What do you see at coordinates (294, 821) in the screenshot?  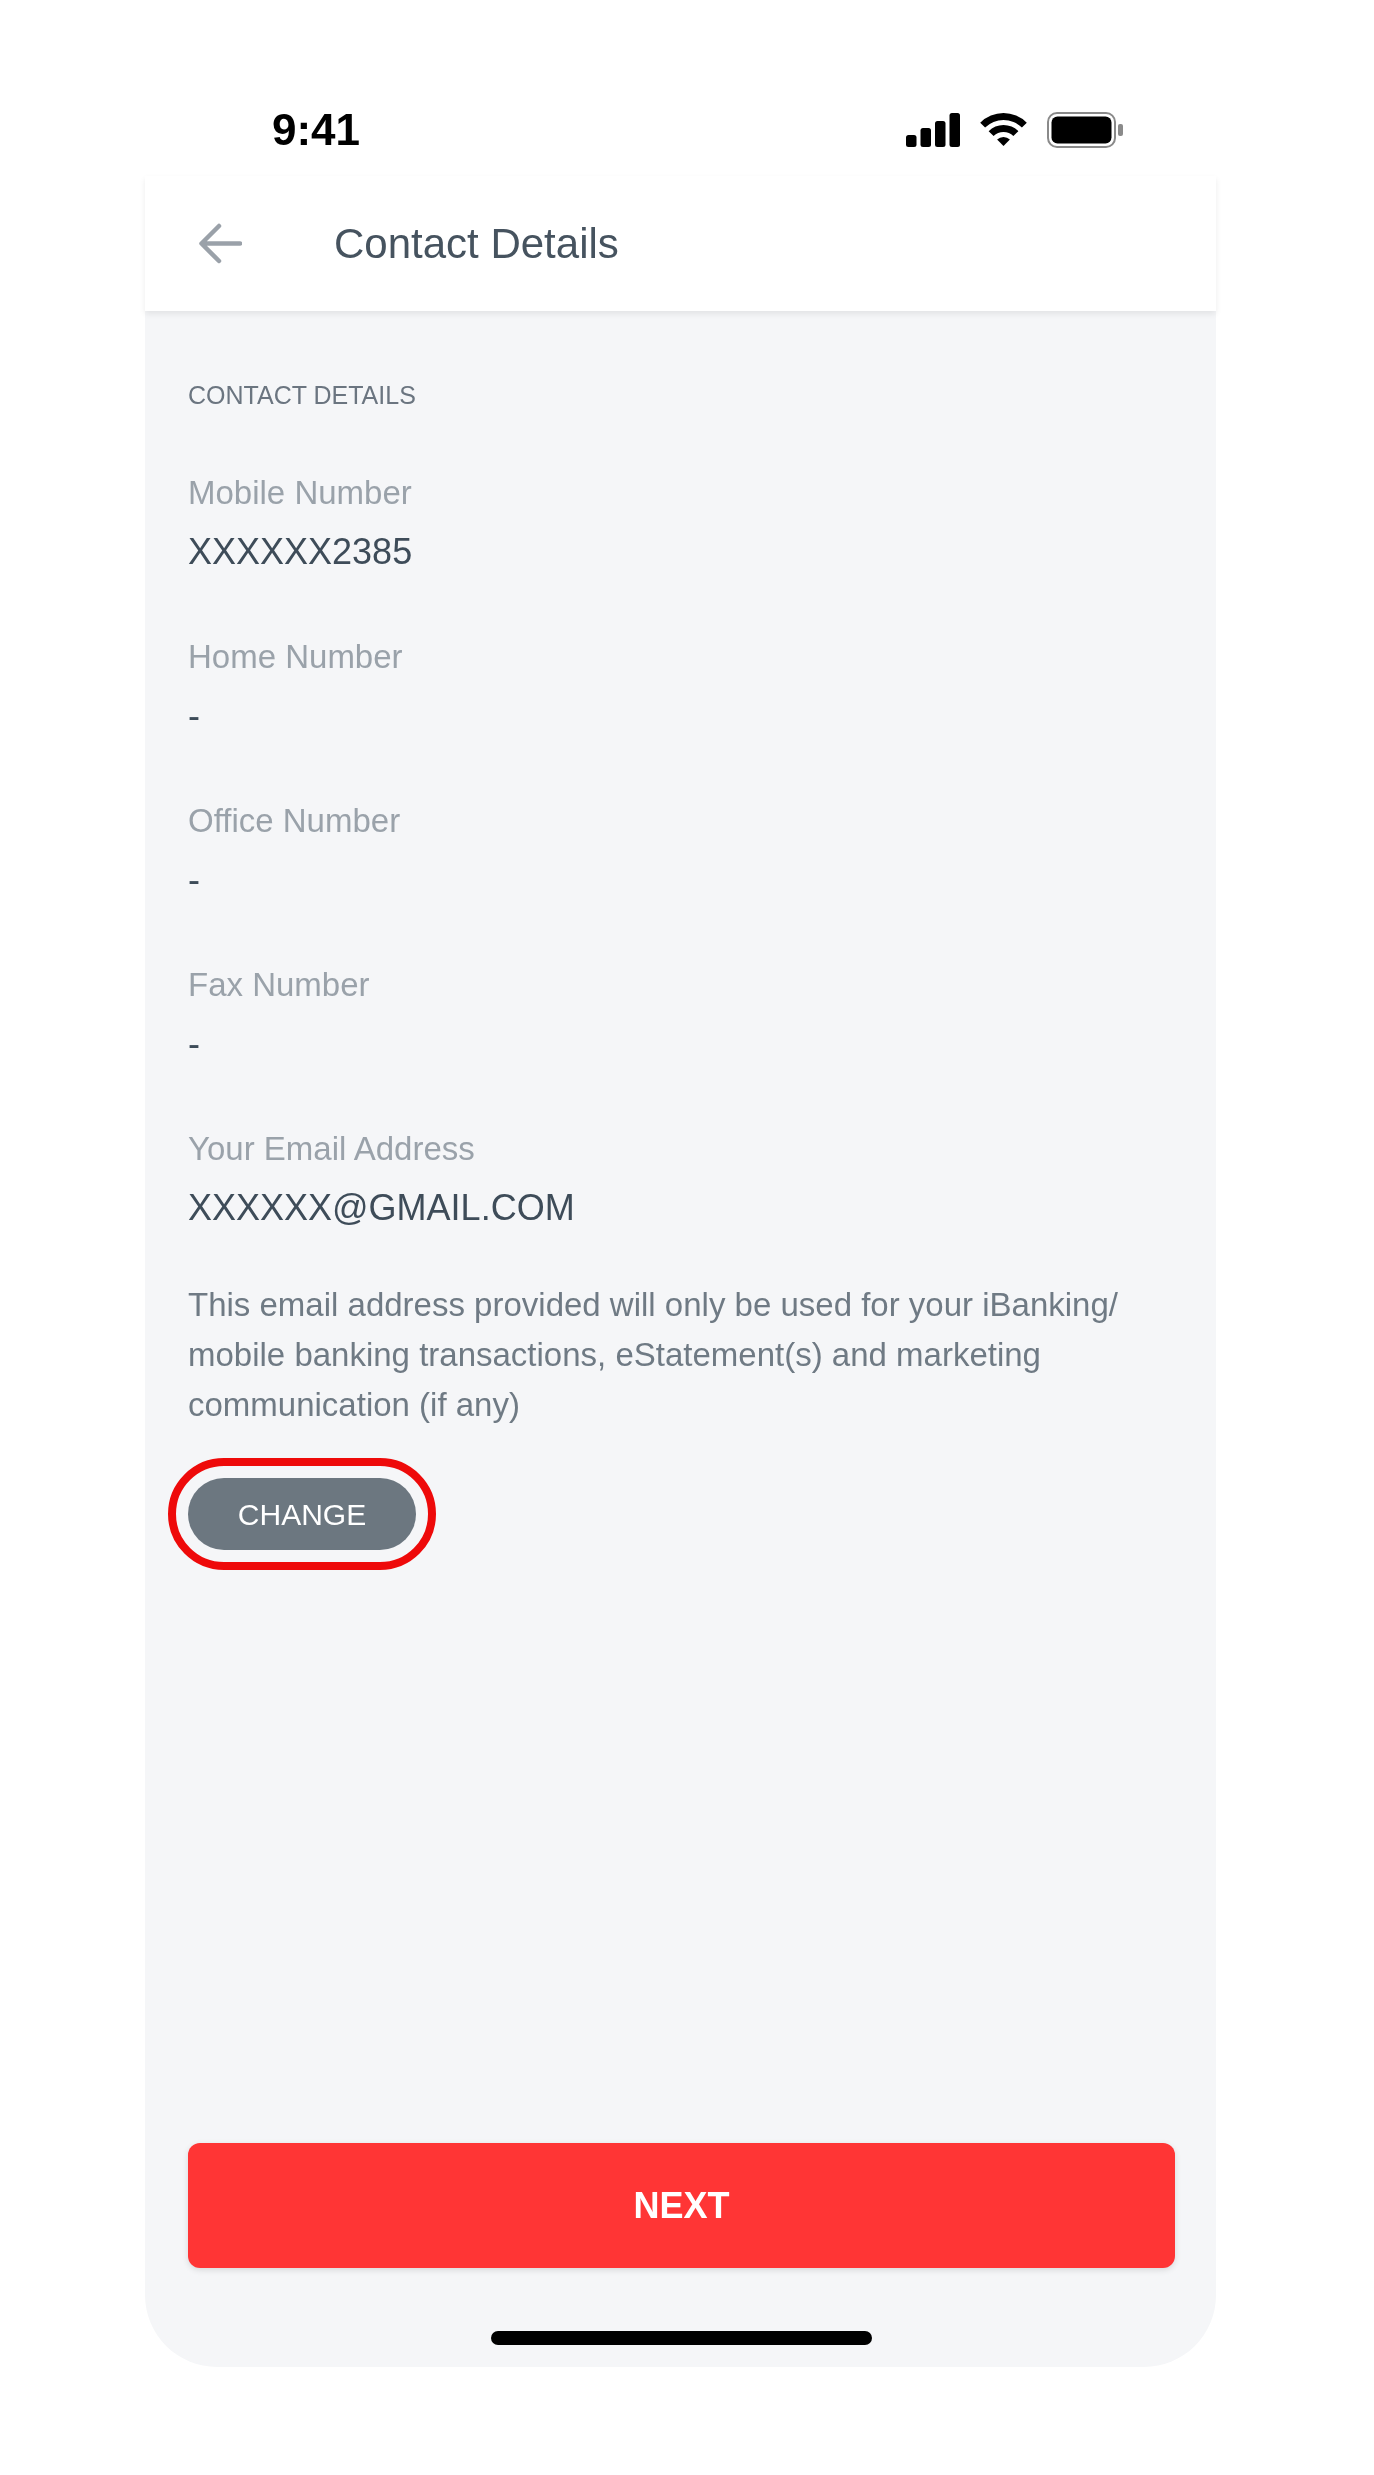 I see `field-label: Office Number` at bounding box center [294, 821].